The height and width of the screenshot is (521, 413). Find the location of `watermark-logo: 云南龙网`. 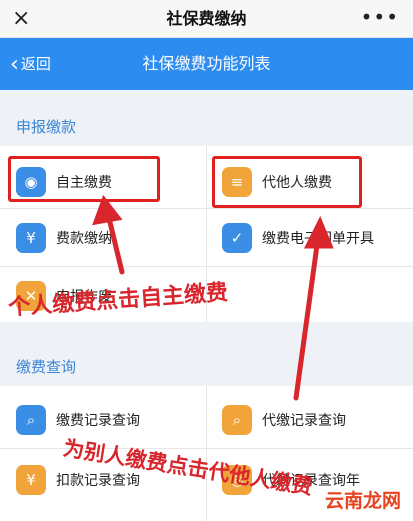

watermark-logo: 云南龙网 is located at coordinates (362, 499).